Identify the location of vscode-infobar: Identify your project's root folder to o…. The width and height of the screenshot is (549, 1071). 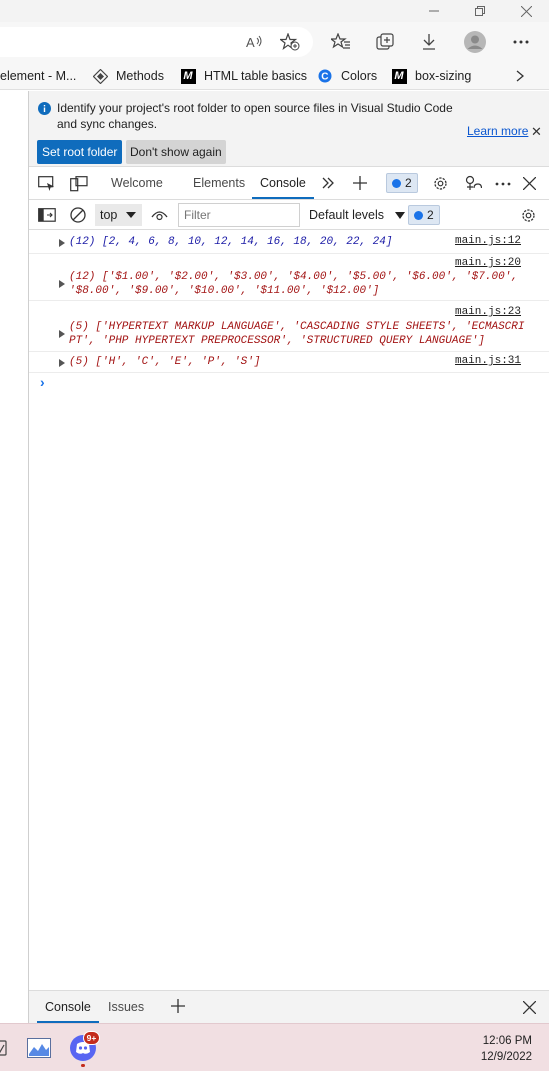
(289, 129).